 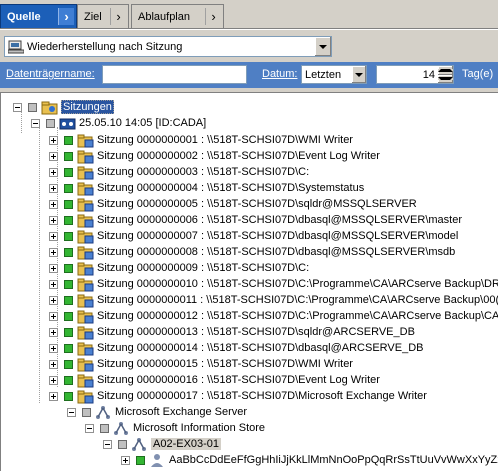 What do you see at coordinates (445, 78) in the screenshot?
I see `days-decrement-button` at bounding box center [445, 78].